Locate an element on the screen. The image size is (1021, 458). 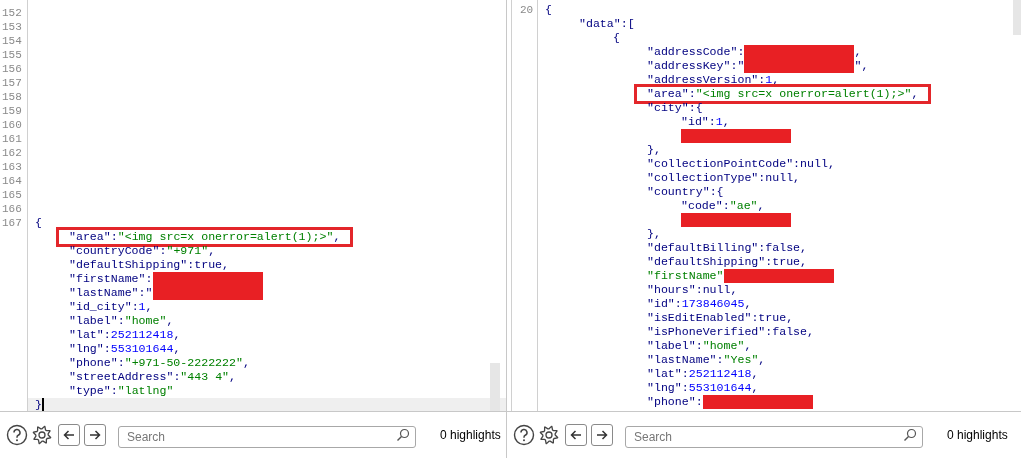
code-line: "city":{ is located at coordinates (675, 108).